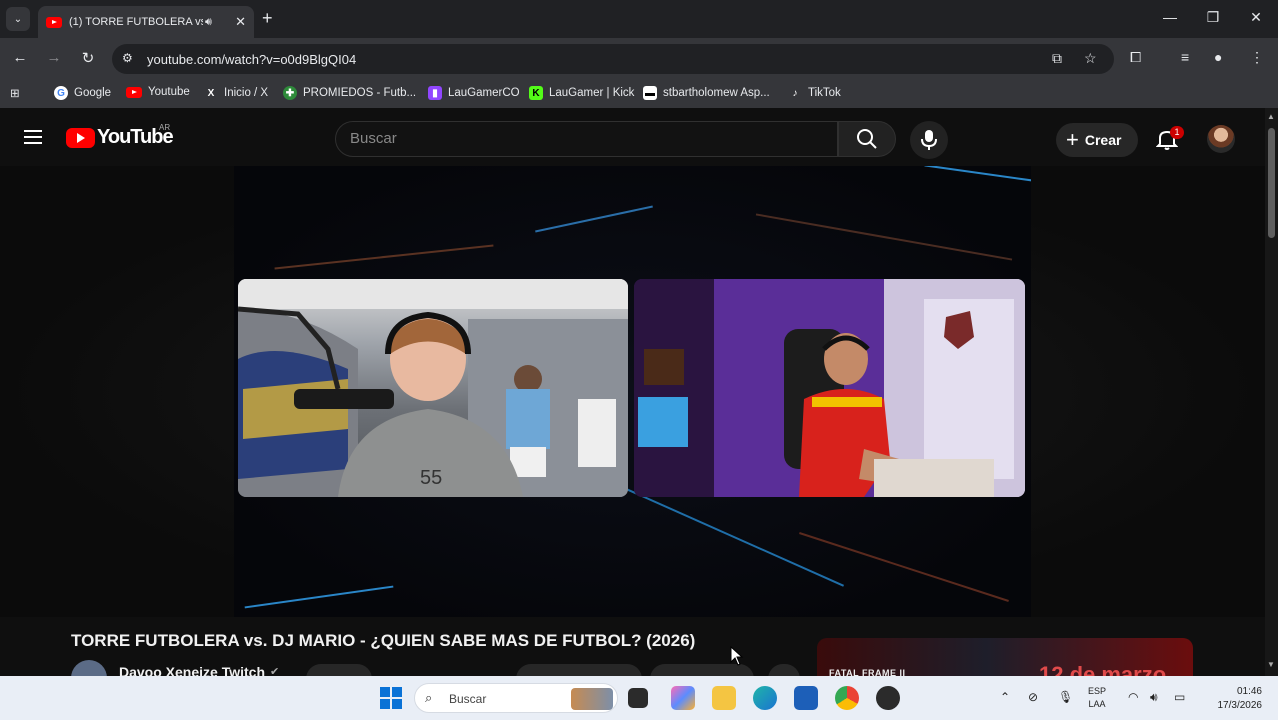 The width and height of the screenshot is (1278, 720). I want to click on edge-icon, so click(765, 698).